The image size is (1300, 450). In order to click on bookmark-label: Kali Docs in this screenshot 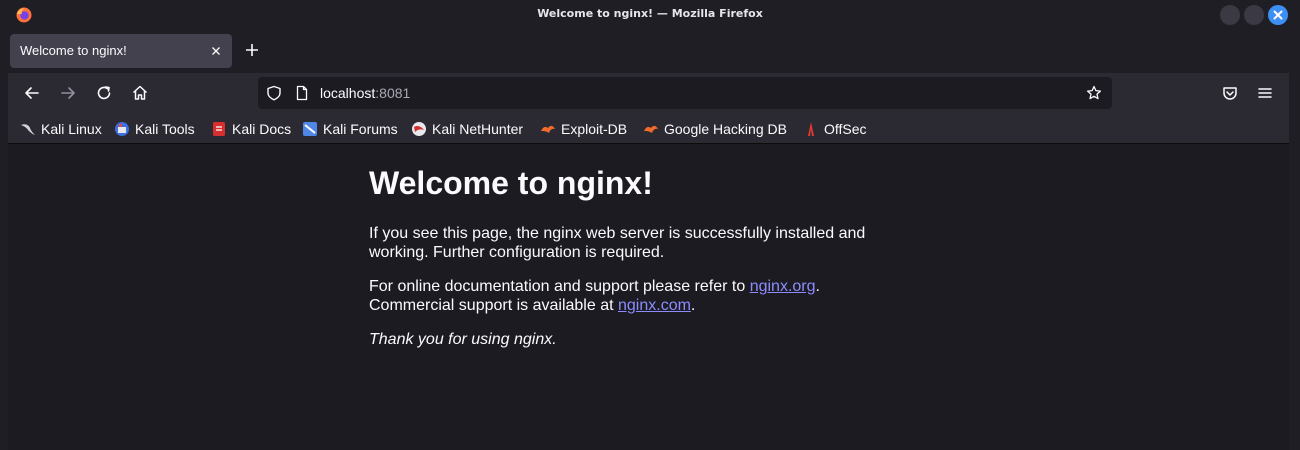, I will do `click(262, 129)`.